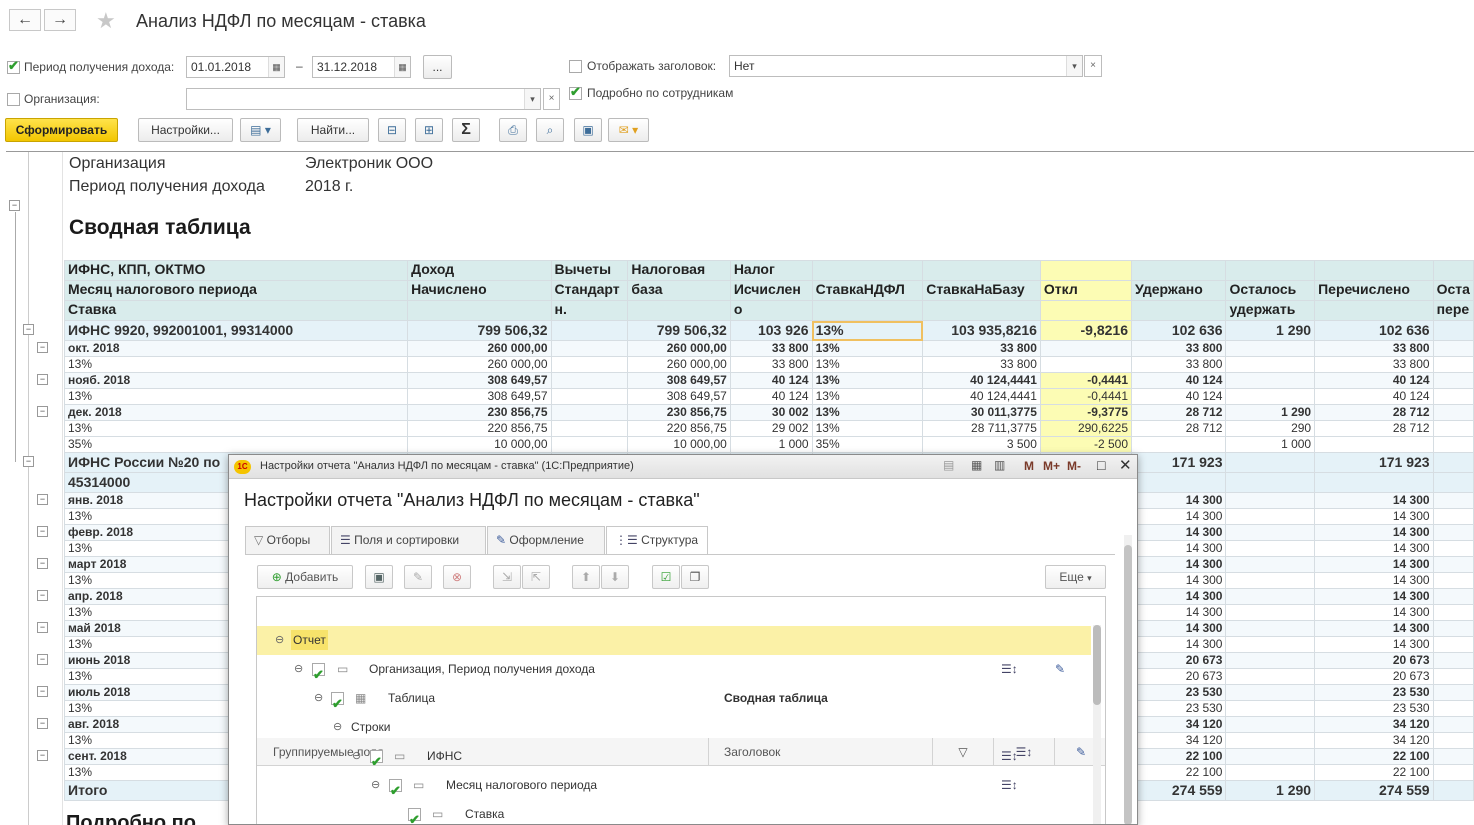 Image resolution: width=1474 pixels, height=825 pixels. I want to click on clear-icon: ×, so click(1093, 66).